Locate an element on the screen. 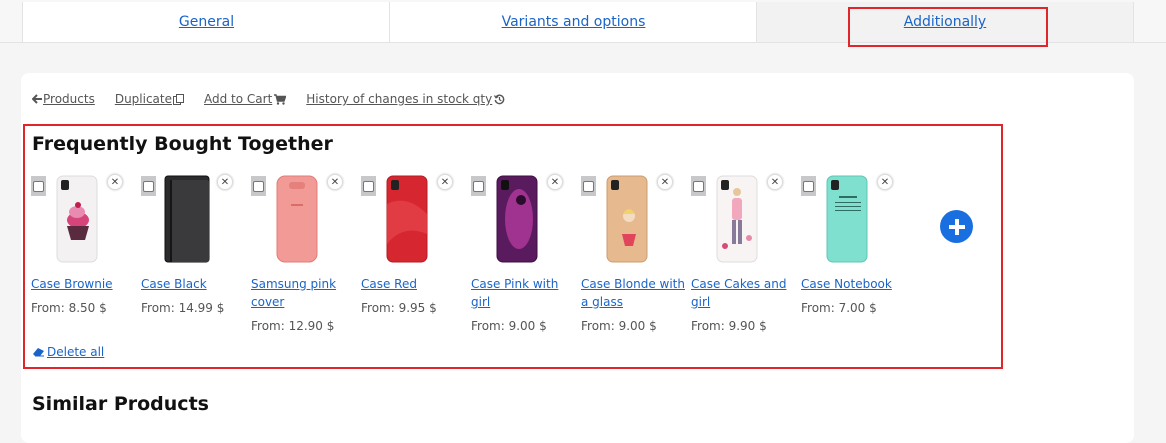 The image size is (1166, 443). product-name-link: Case Pink with girl is located at coordinates (524, 293).